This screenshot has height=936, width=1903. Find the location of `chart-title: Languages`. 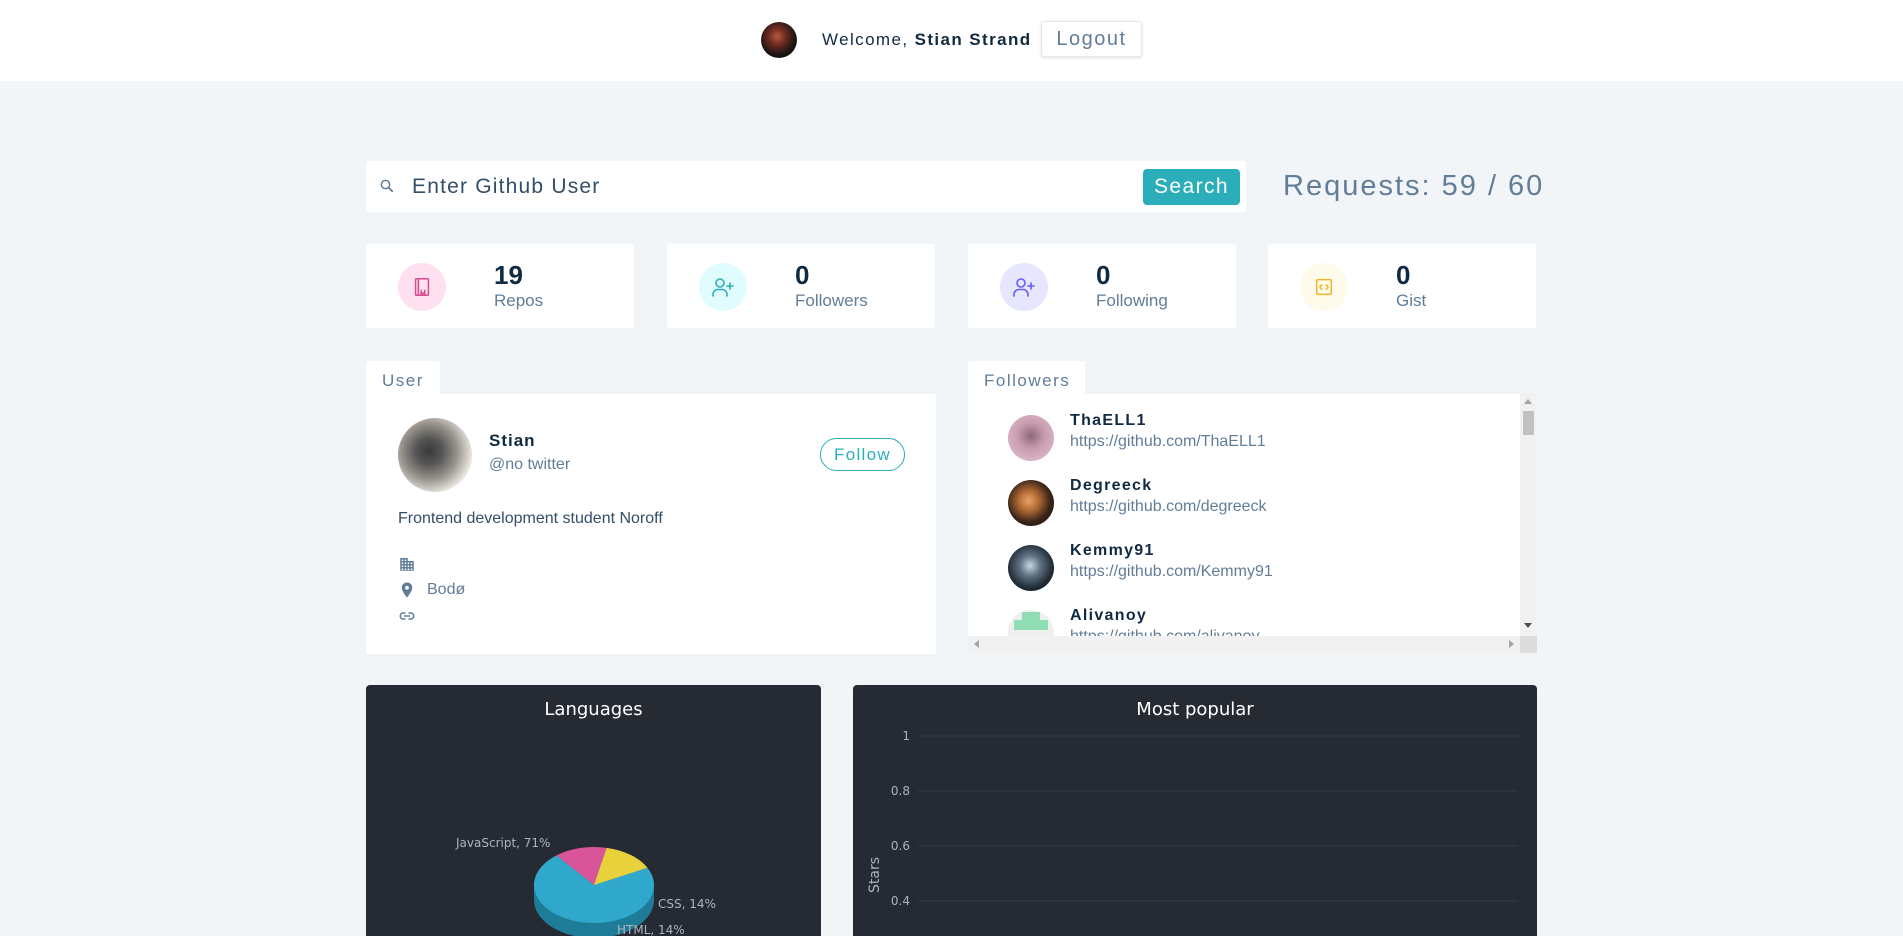

chart-title: Languages is located at coordinates (593, 709).